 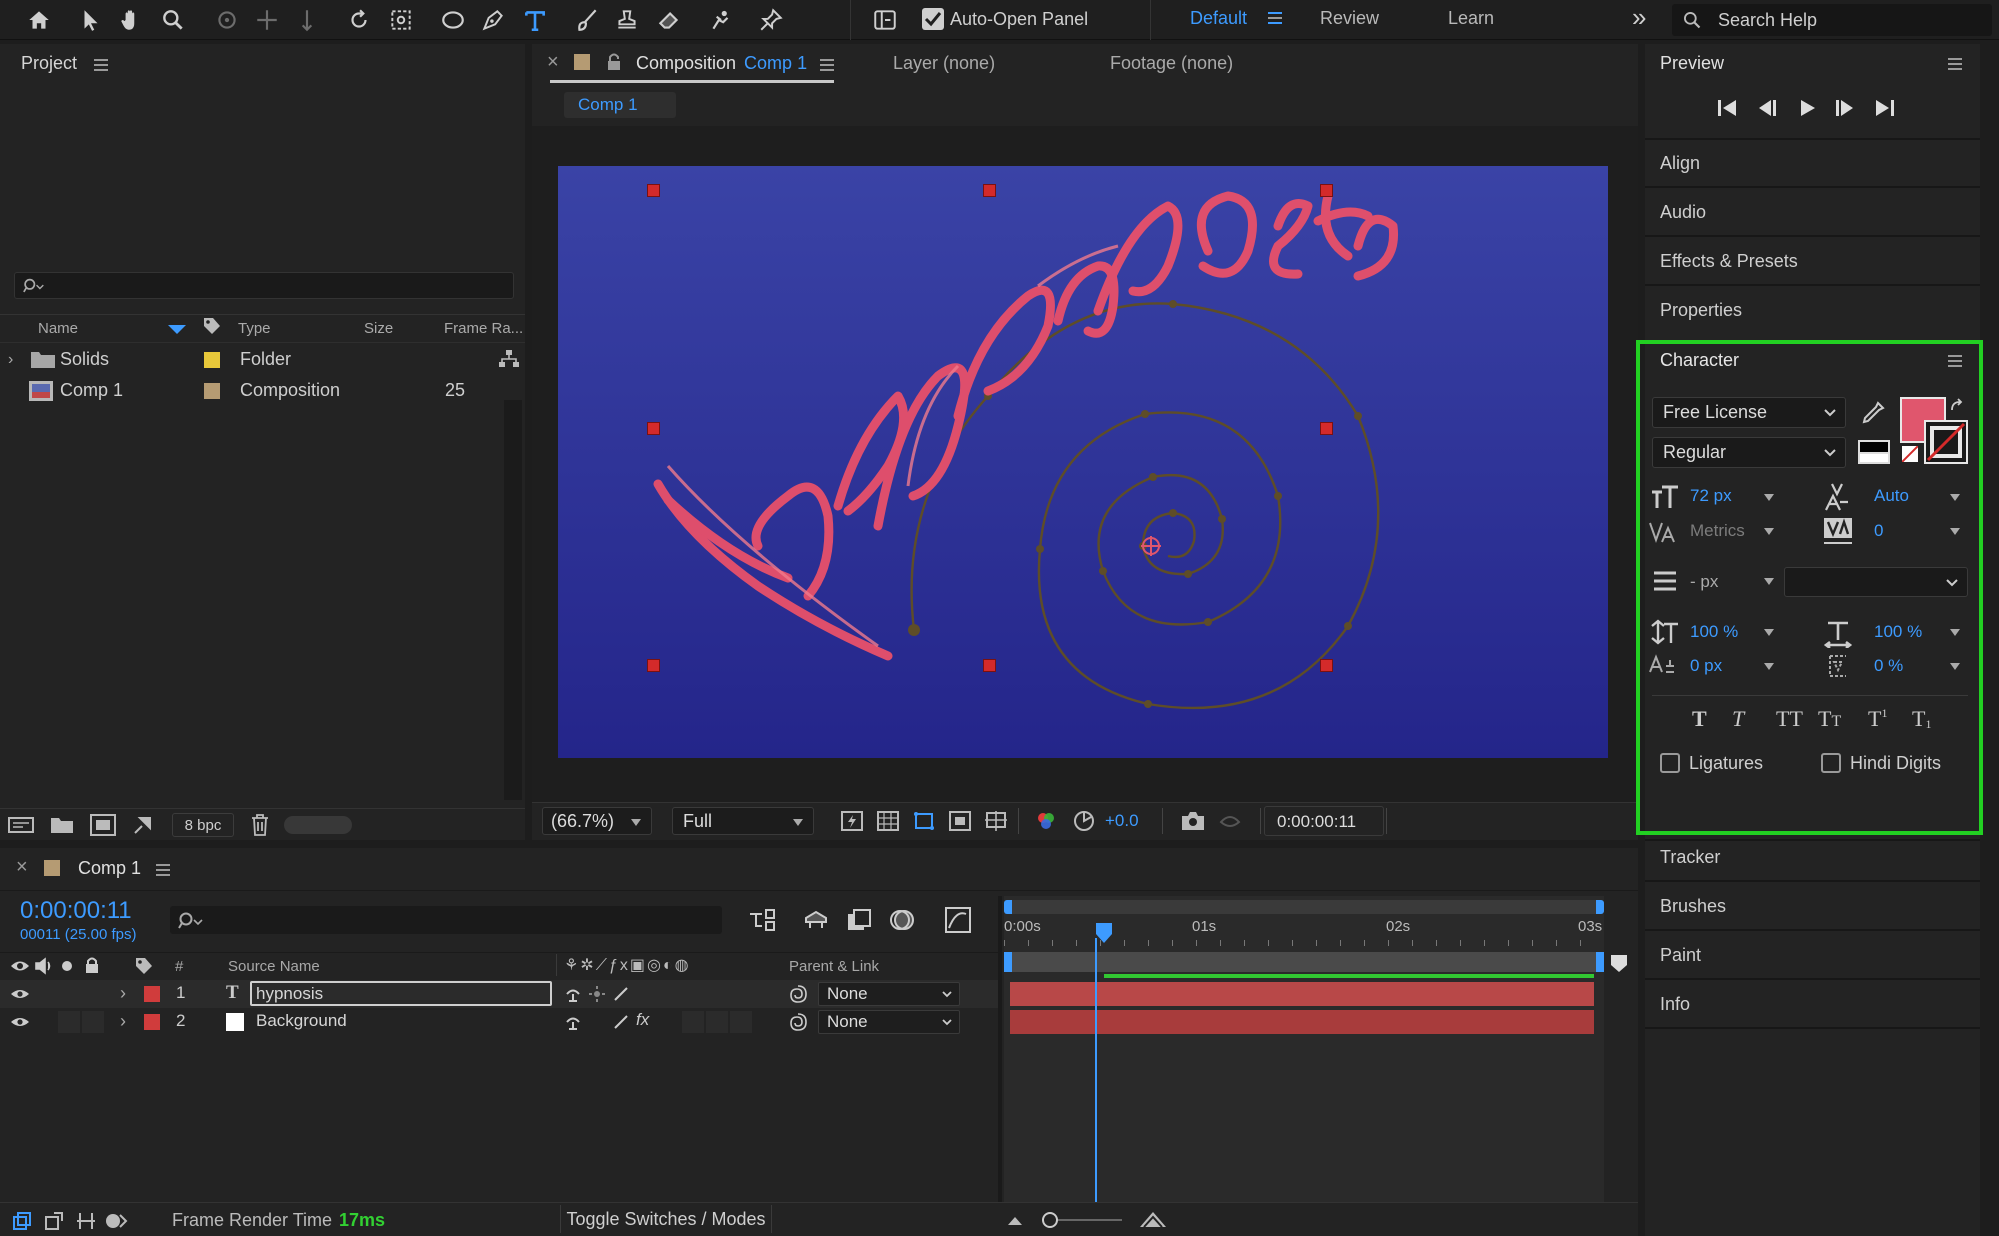 I want to click on grid-guides-icon, so click(x=996, y=821).